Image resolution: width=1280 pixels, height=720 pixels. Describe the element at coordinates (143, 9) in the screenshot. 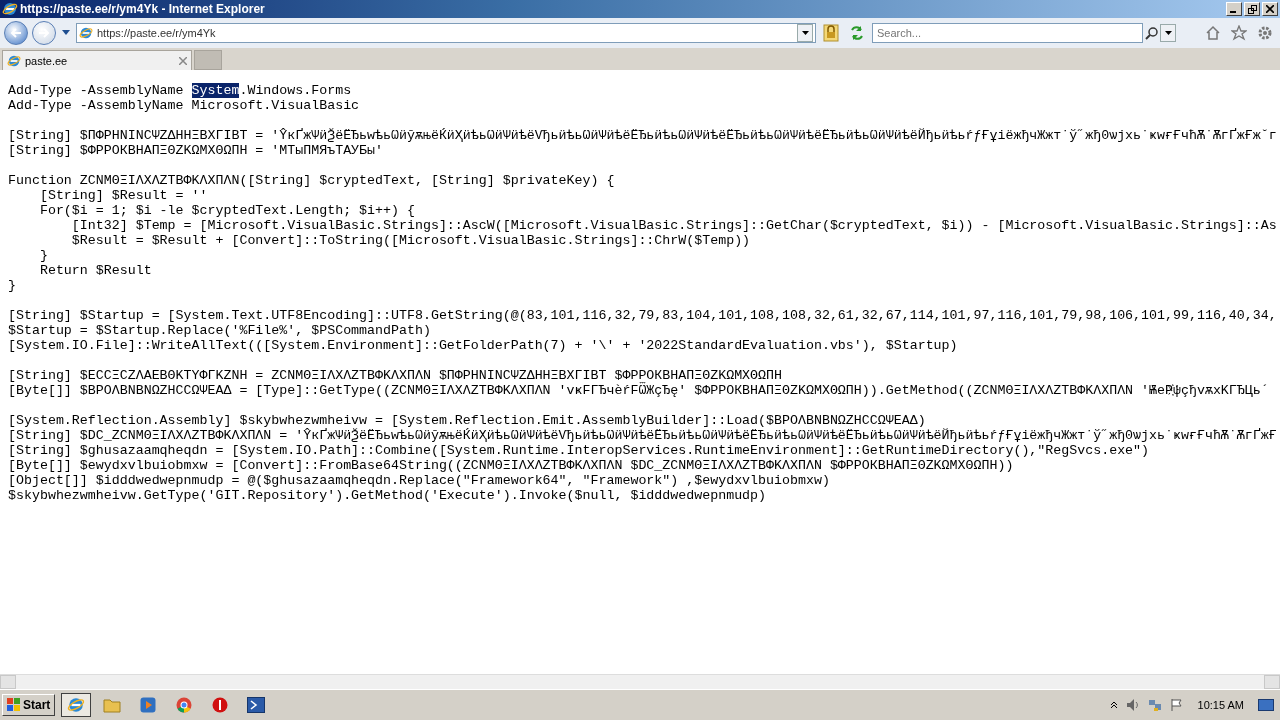

I see `window-title: https://paste.ee/r/ym4Yk - Internet Explorer` at that location.